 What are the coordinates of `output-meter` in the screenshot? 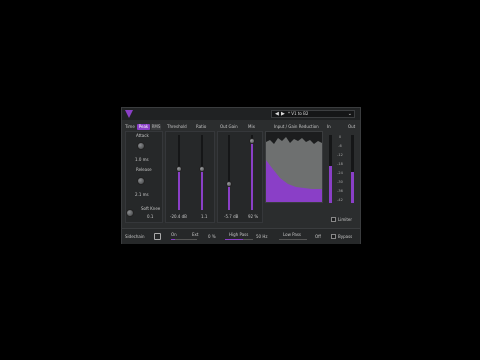 It's located at (352, 169).